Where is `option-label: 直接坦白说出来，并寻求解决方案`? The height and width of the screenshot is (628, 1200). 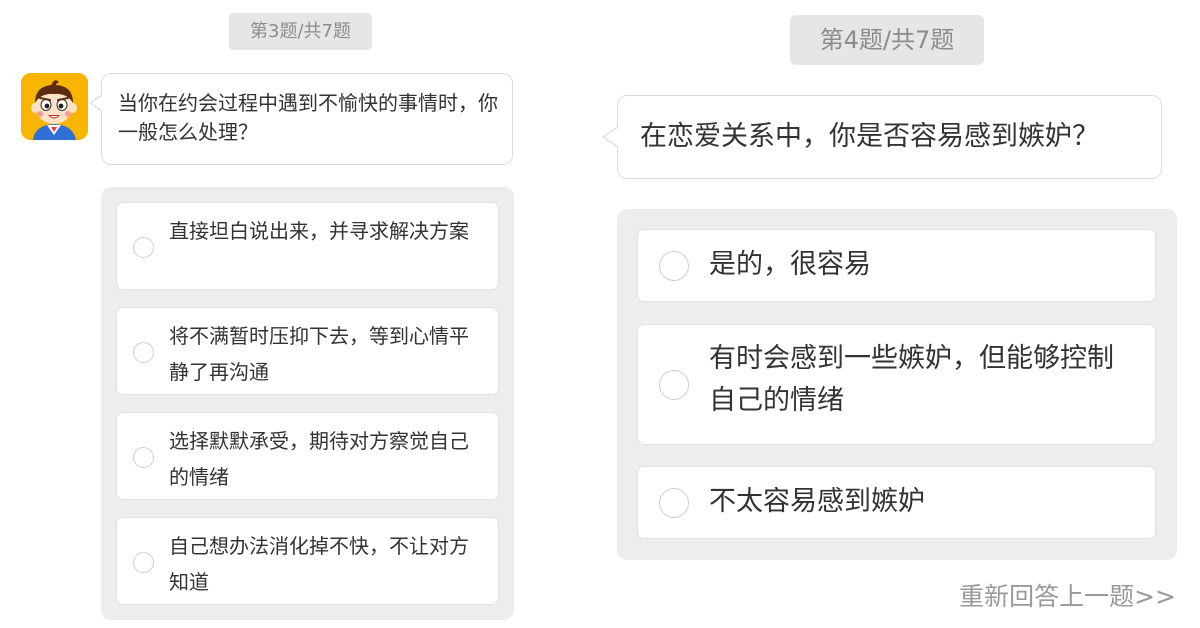
option-label: 直接坦白说出来，并寻求解决方案 is located at coordinates (319, 231).